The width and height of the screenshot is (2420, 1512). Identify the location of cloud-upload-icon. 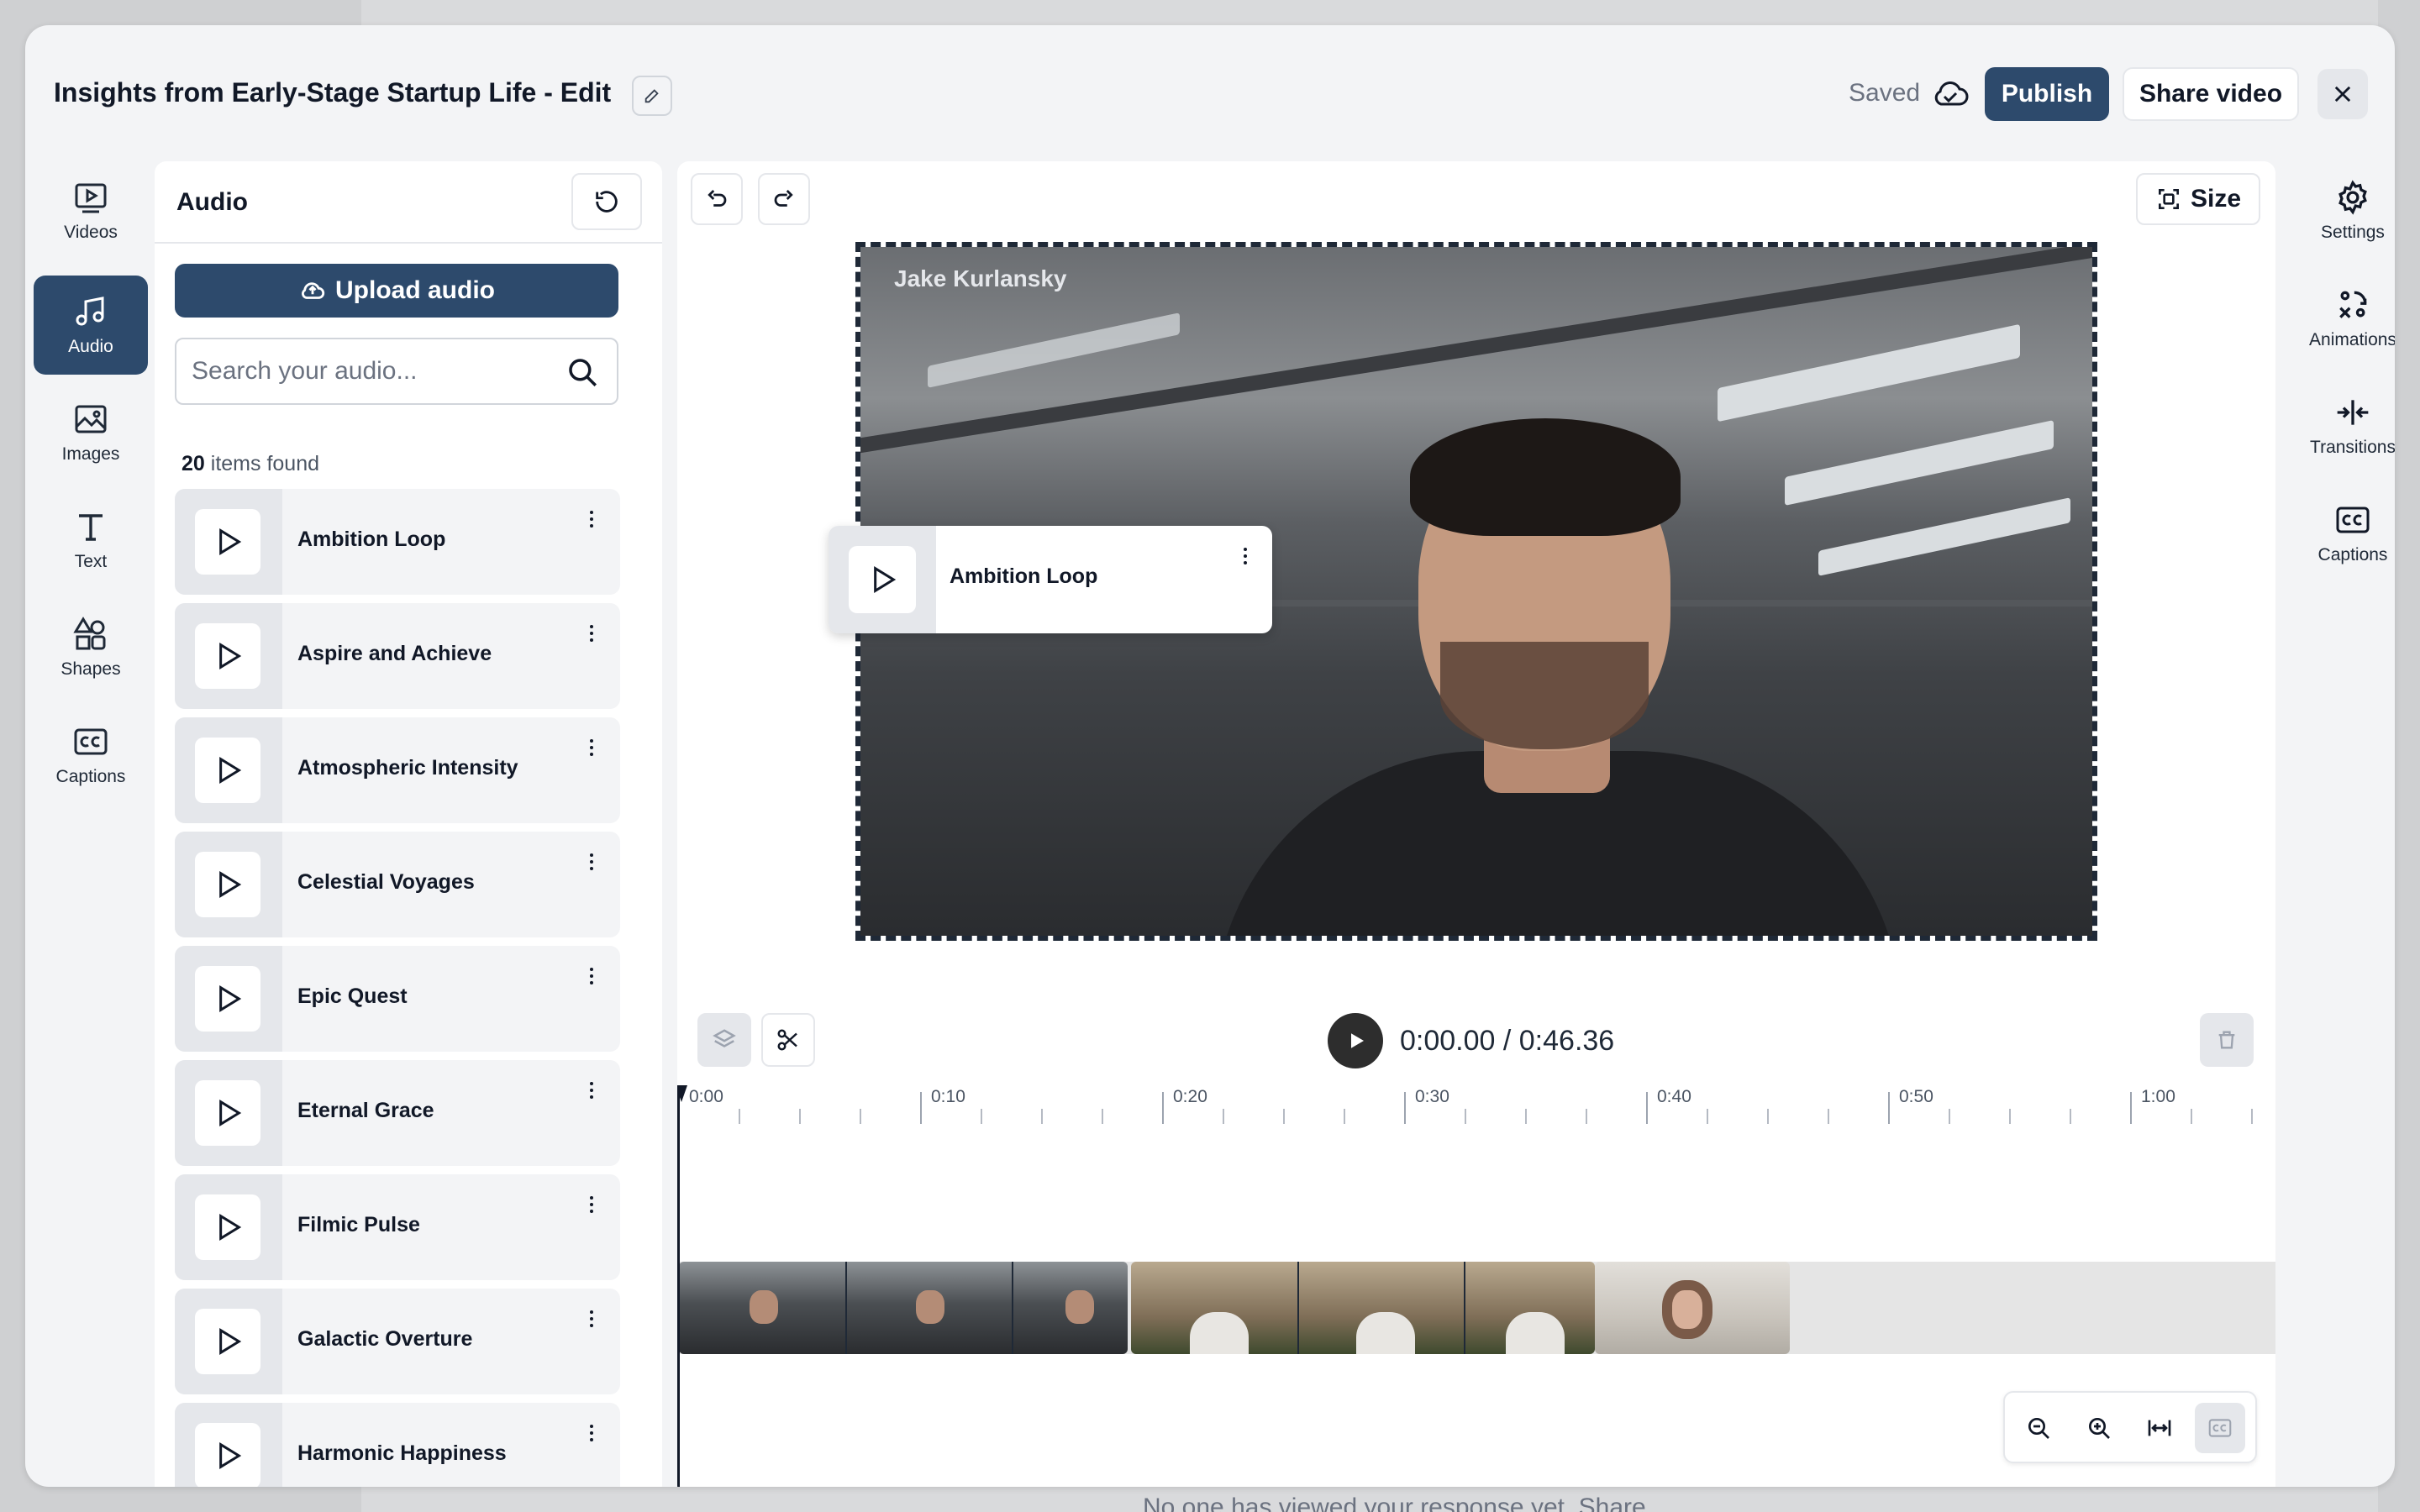
(314, 290).